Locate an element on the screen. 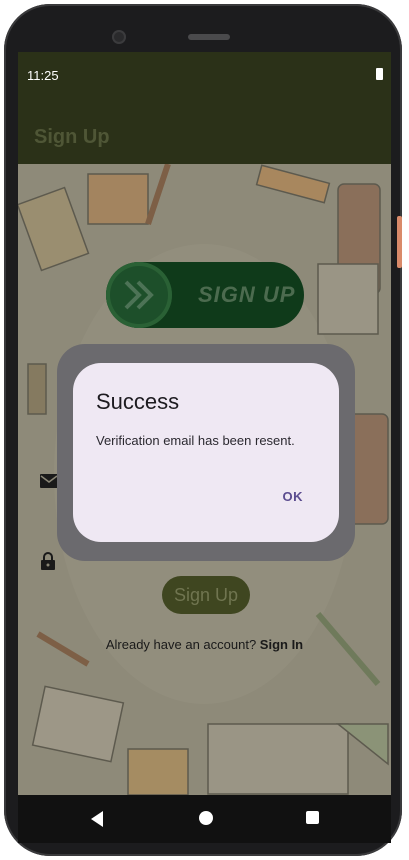 This screenshot has width=409, height=860. navigation-bar is located at coordinates (204, 819).